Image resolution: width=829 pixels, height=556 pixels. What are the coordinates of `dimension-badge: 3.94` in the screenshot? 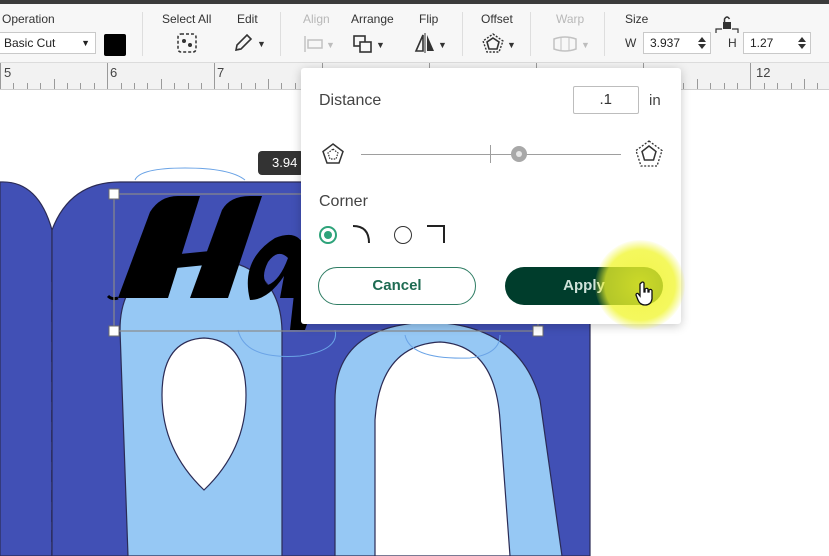 It's located at (281, 163).